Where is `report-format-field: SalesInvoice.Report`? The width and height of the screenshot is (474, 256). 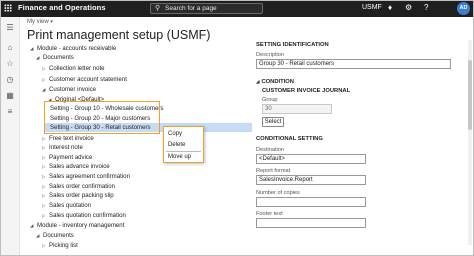 report-format-field: SalesInvoice.Report is located at coordinates (311, 180).